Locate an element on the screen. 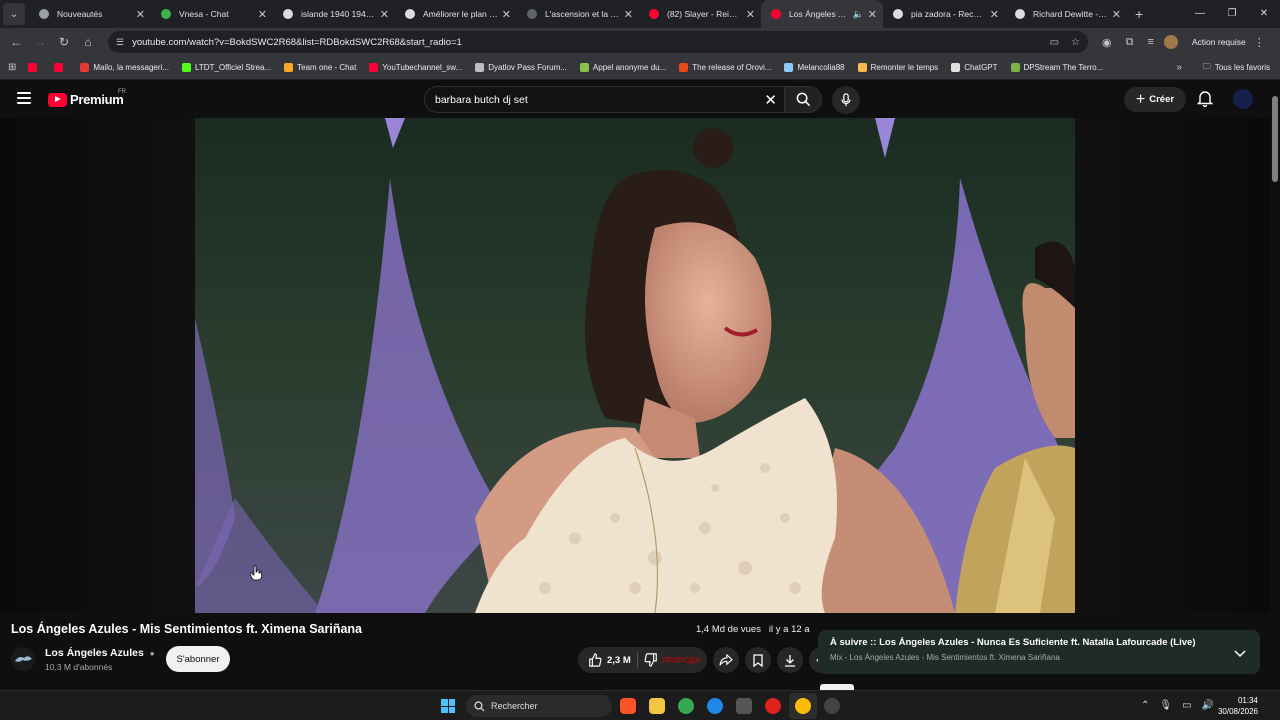 The width and height of the screenshot is (1280, 720). browser-menu-icon: ⋮ is located at coordinates (1259, 42).